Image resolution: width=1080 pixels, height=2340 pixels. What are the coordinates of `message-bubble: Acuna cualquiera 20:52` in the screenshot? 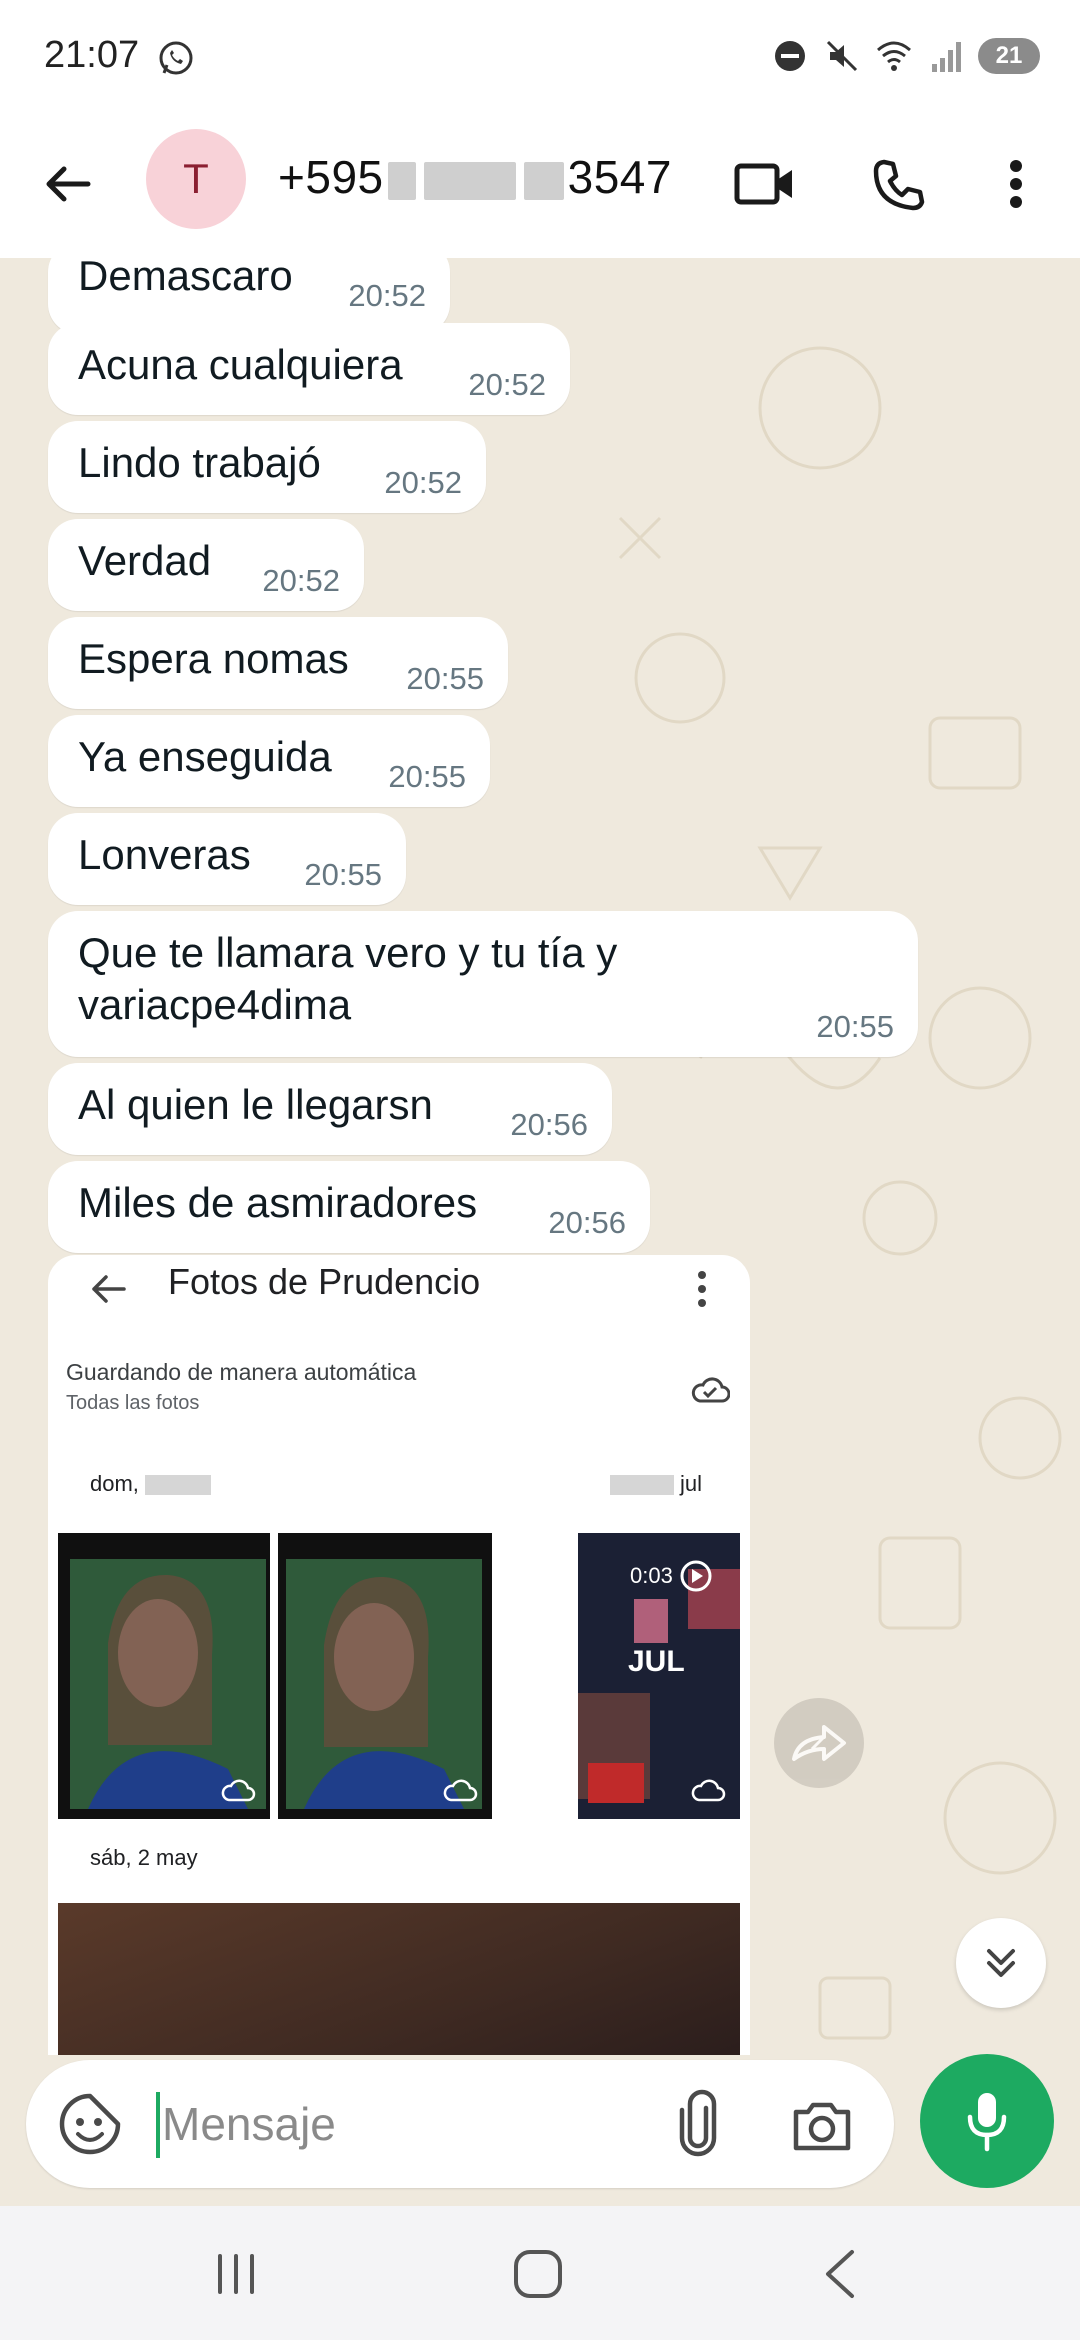 It's located at (309, 369).